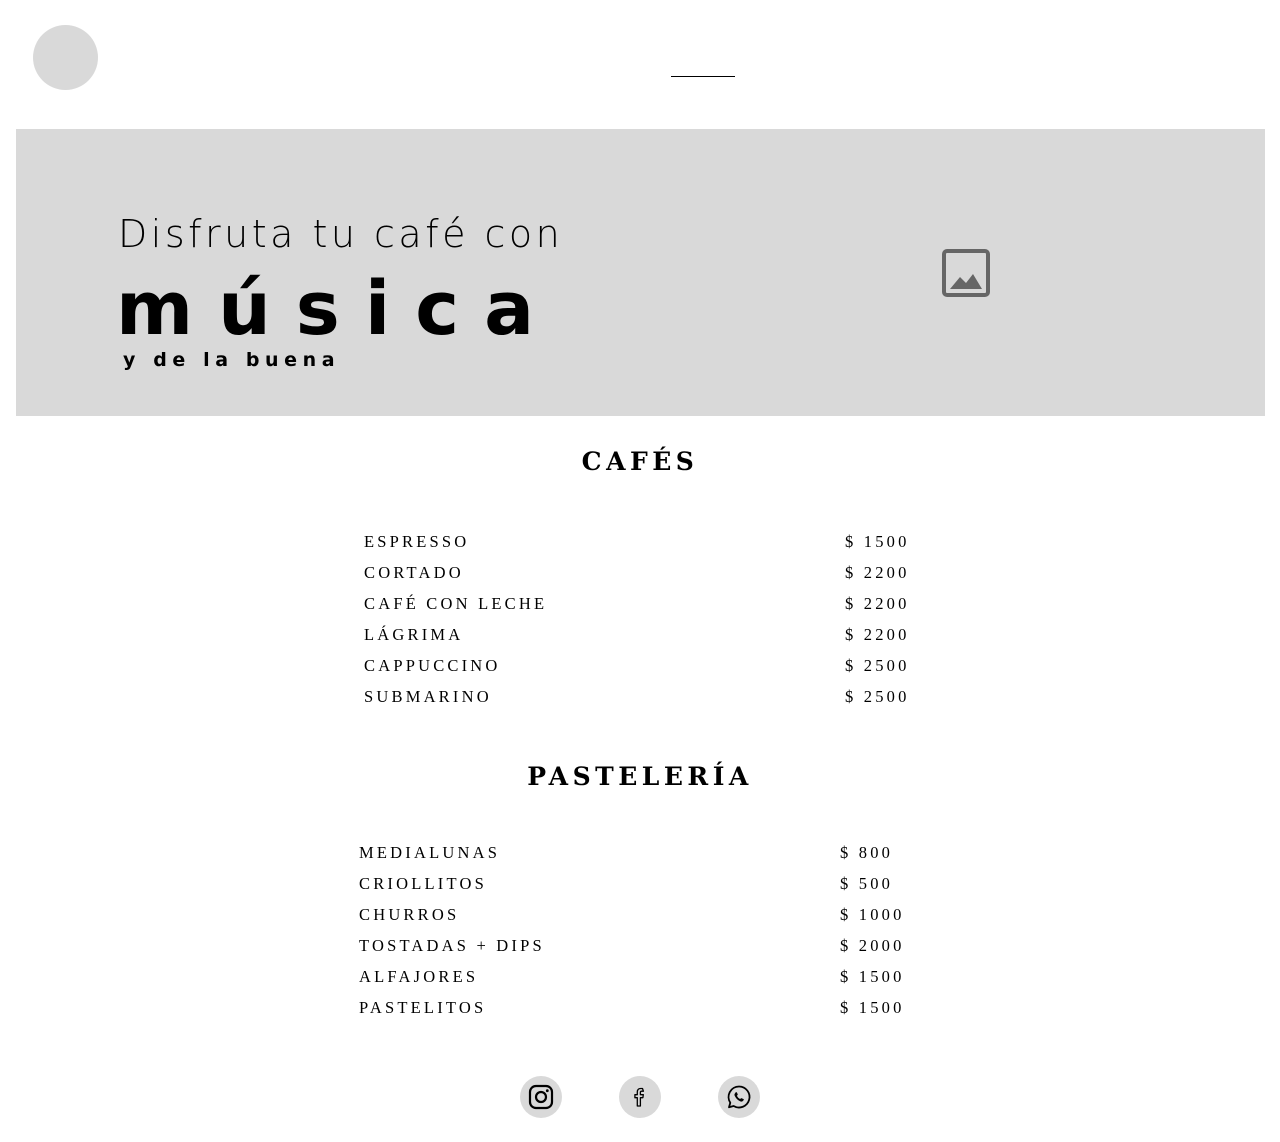  I want to click on menu-item: CHURROS $ 1000, so click(649, 915).